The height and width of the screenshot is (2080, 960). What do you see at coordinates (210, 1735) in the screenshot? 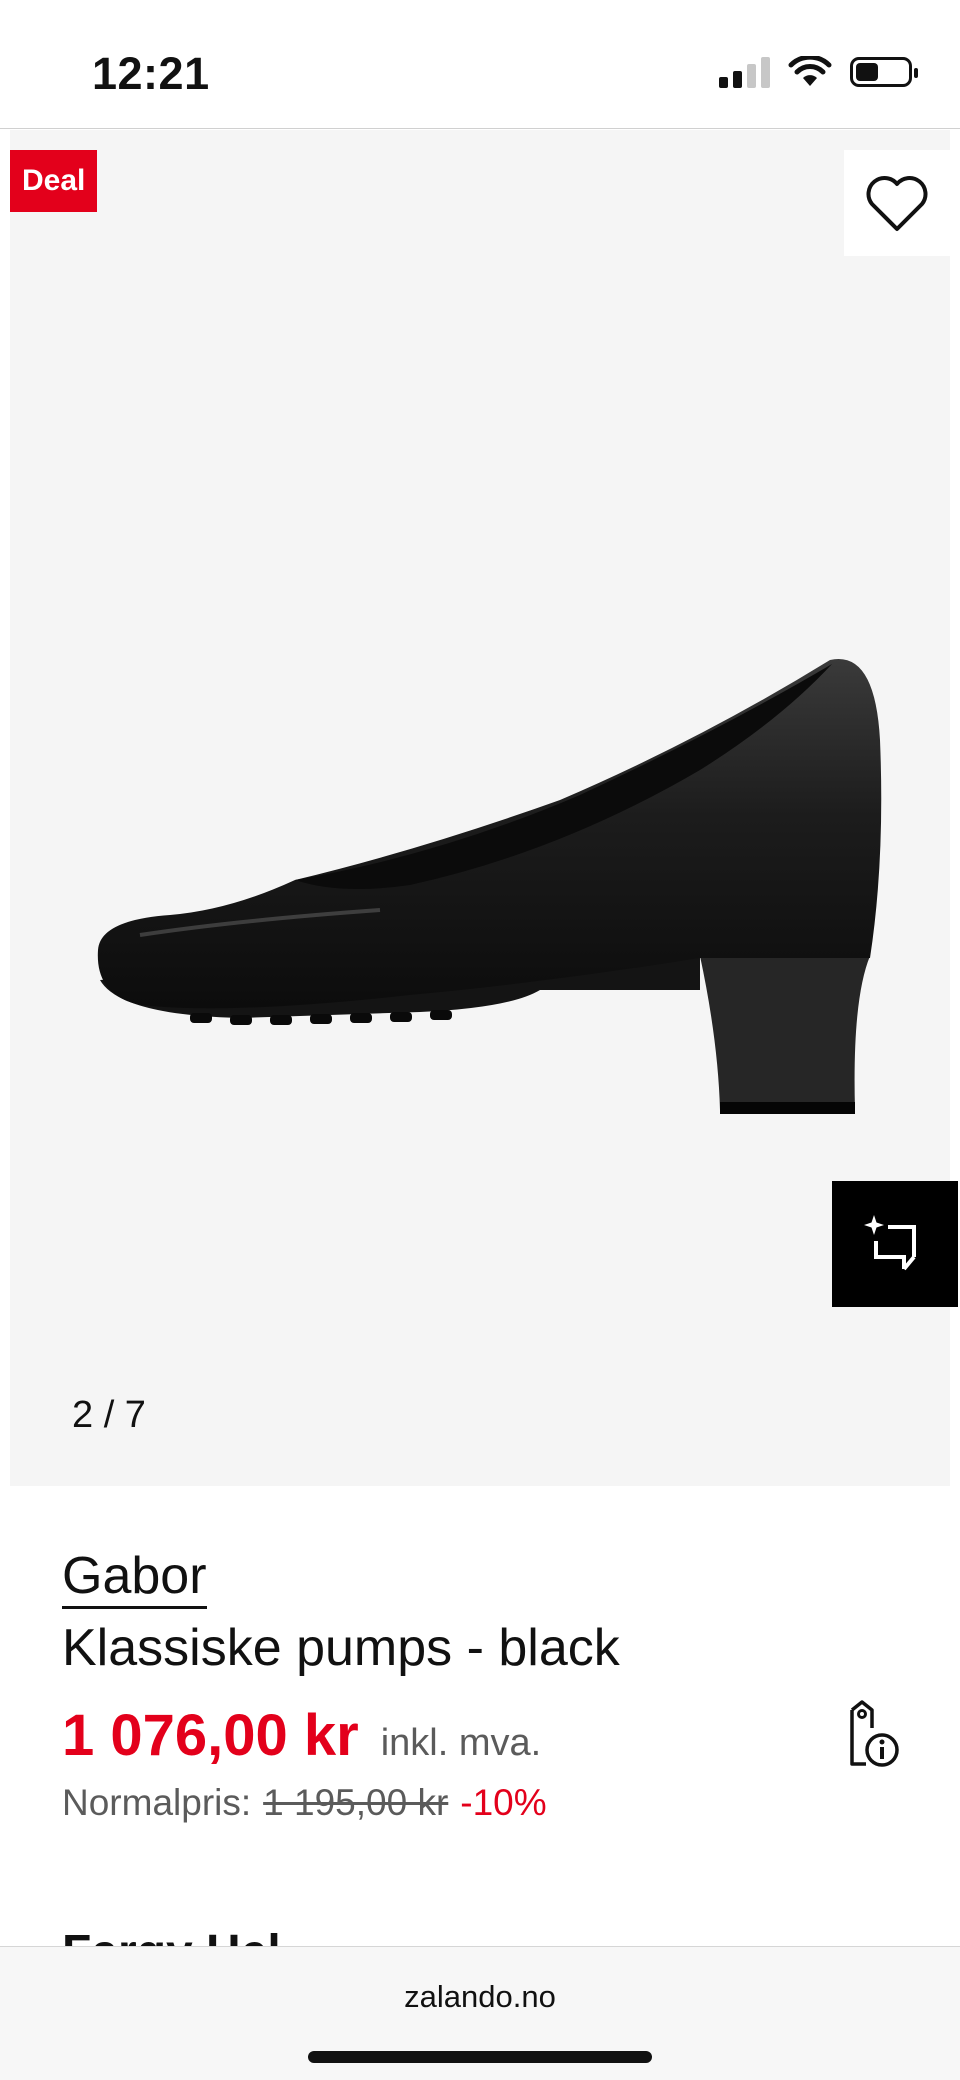
I see `current-price: 1 076,00 kr` at bounding box center [210, 1735].